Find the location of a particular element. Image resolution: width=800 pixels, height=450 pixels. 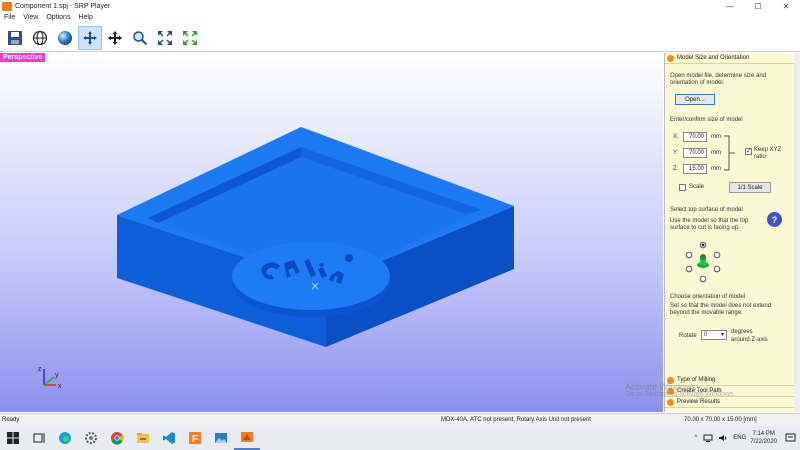

face-bottom-radio is located at coordinates (703, 279).